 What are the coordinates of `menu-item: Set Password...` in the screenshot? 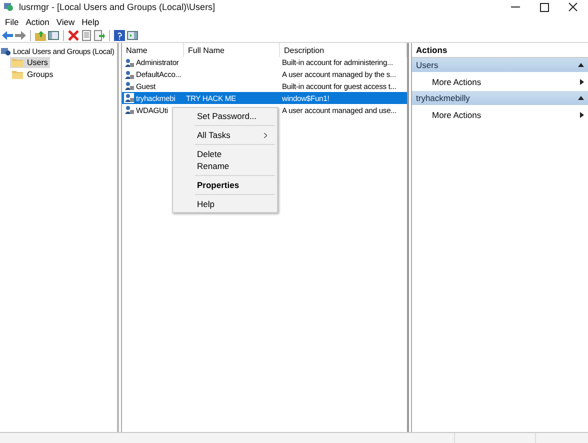 It's located at (225, 116).